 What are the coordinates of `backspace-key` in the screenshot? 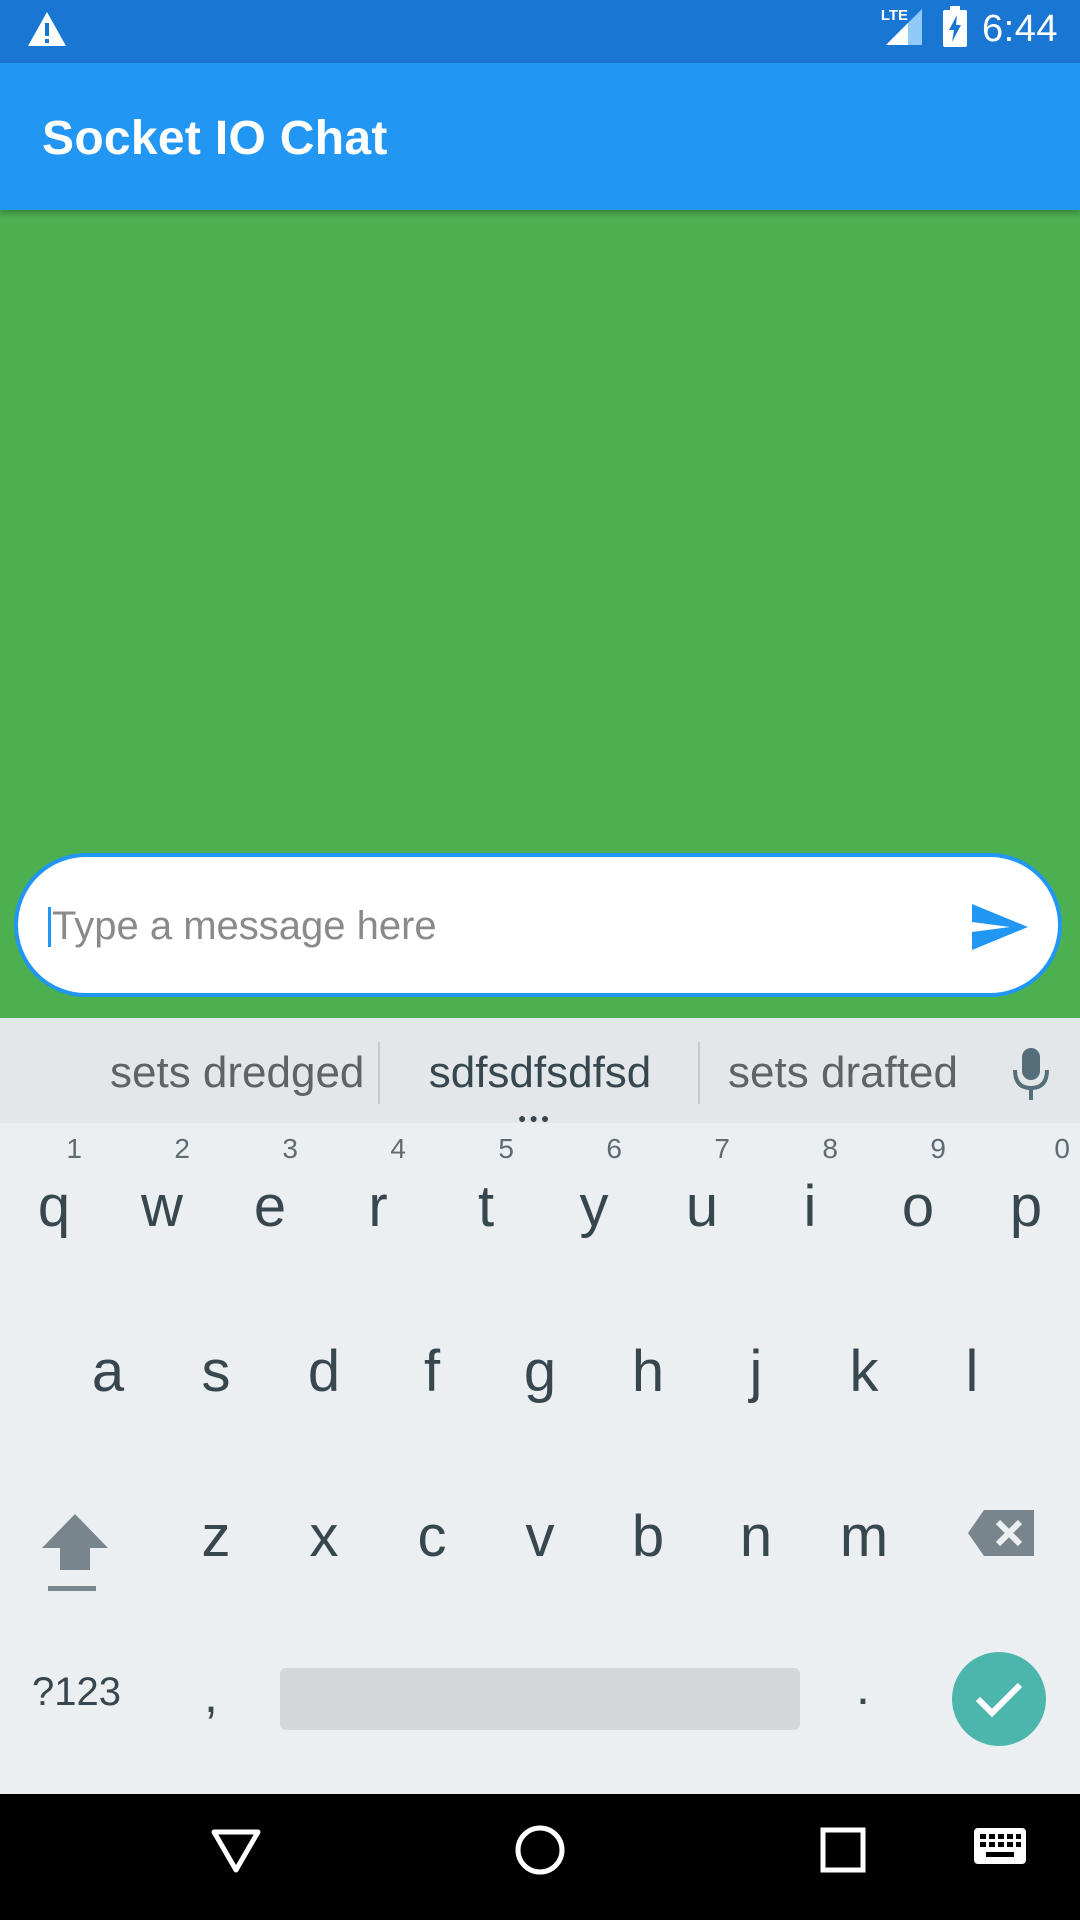 It's located at (1016, 1543).